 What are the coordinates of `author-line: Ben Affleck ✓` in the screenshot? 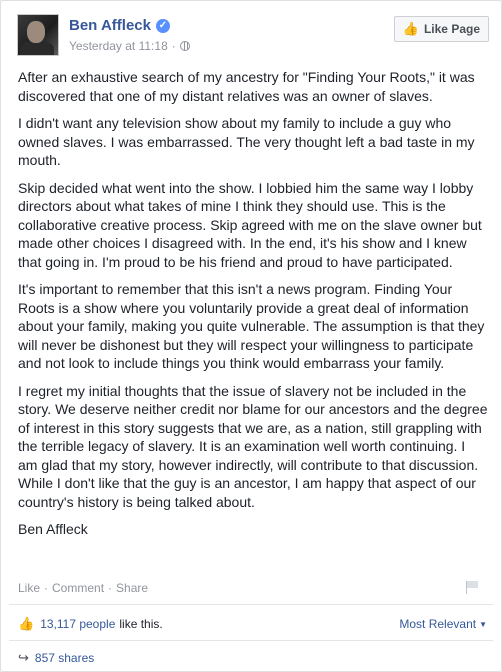 It's located at (119, 25).